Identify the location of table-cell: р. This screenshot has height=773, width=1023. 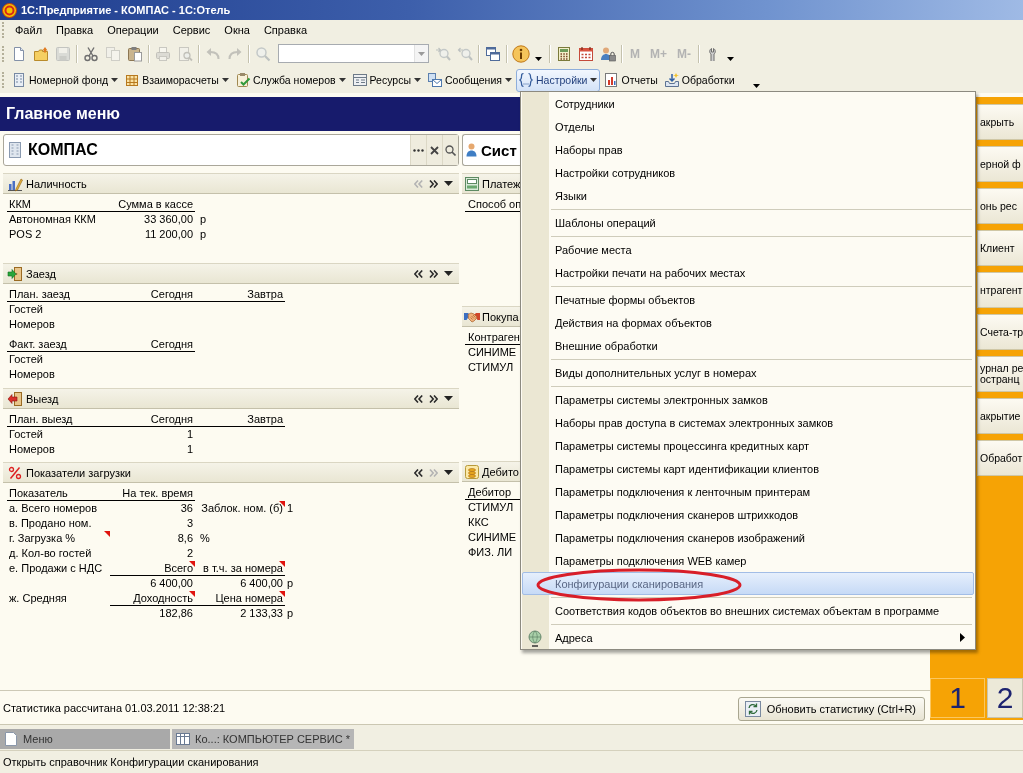
(290, 613).